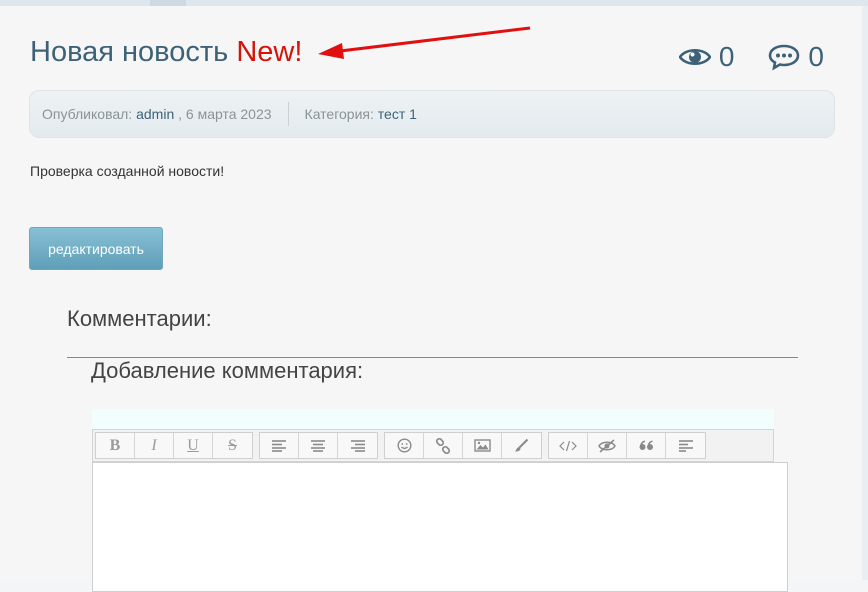 The height and width of the screenshot is (592, 868). I want to click on quote-icon, so click(646, 445).